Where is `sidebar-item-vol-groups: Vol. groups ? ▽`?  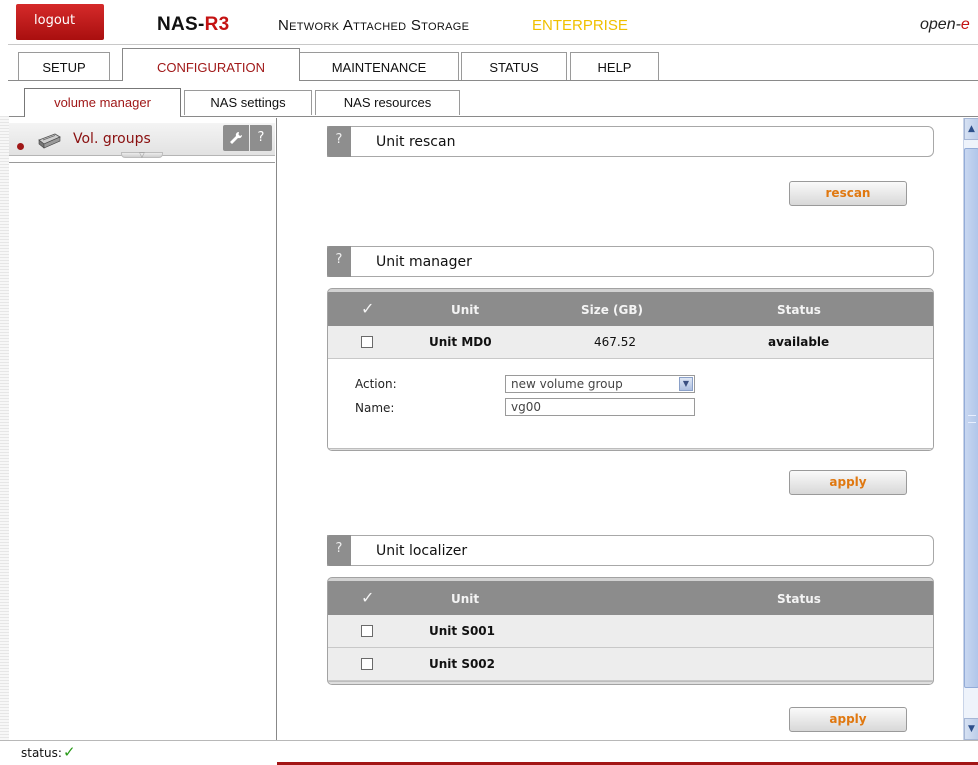 sidebar-item-vol-groups: Vol. groups ? ▽ is located at coordinates (142, 141).